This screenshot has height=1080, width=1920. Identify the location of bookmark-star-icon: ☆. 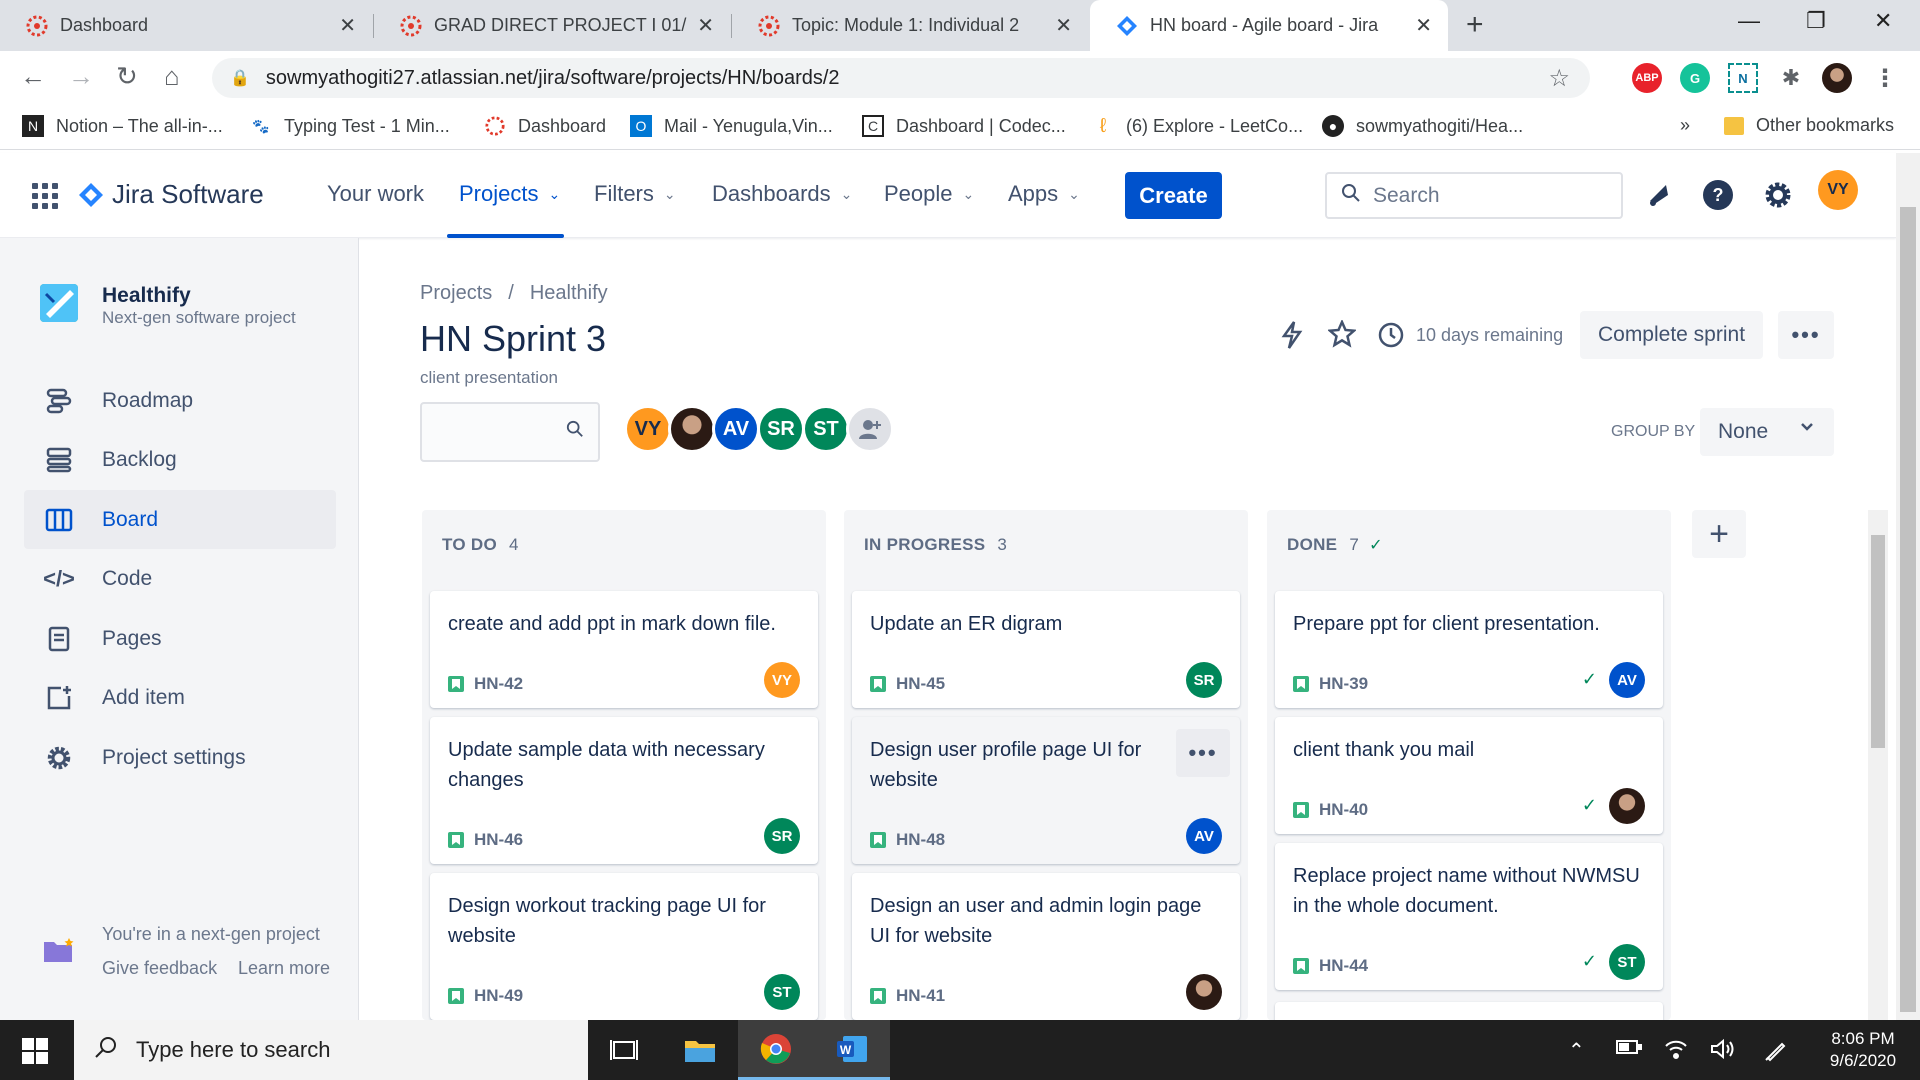
(1559, 78).